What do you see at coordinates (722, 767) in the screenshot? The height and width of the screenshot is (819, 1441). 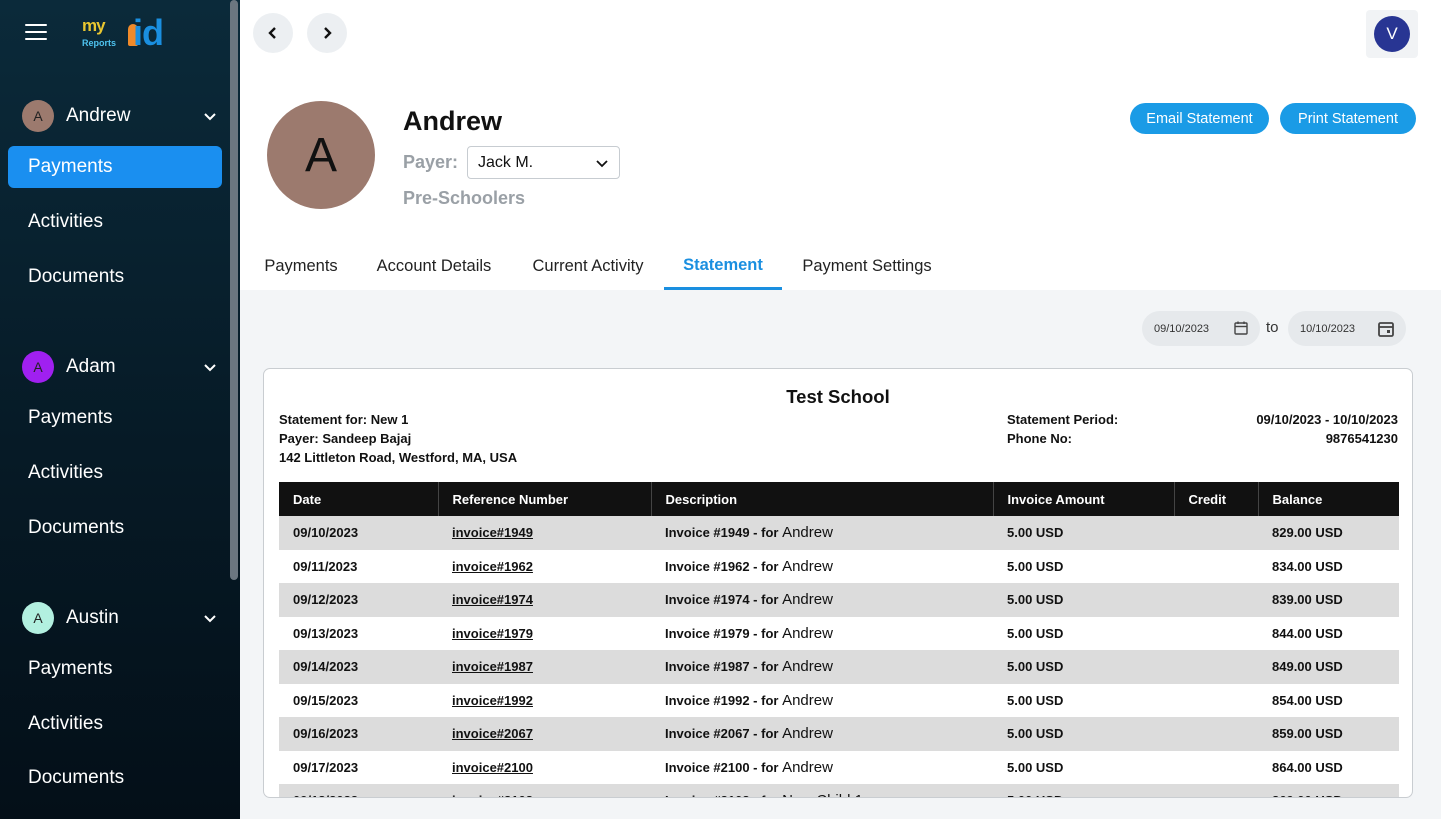 I see `row-description-text: Invoice #2100 - for` at bounding box center [722, 767].